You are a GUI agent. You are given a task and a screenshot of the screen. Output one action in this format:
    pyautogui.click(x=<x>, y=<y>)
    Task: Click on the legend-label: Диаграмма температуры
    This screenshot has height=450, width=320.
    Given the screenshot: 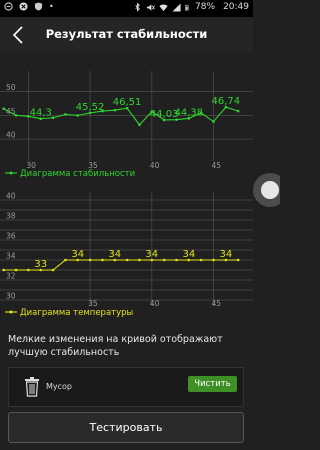 What is the action you would take?
    pyautogui.click(x=76, y=313)
    